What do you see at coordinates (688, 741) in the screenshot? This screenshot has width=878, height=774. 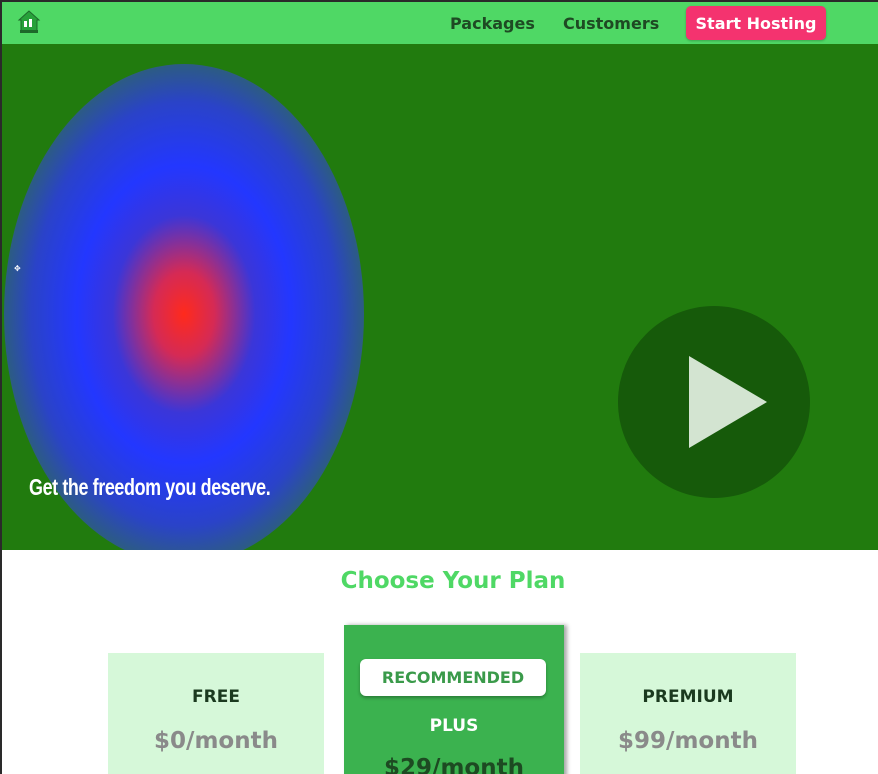 I see `plan-price: $99/month` at bounding box center [688, 741].